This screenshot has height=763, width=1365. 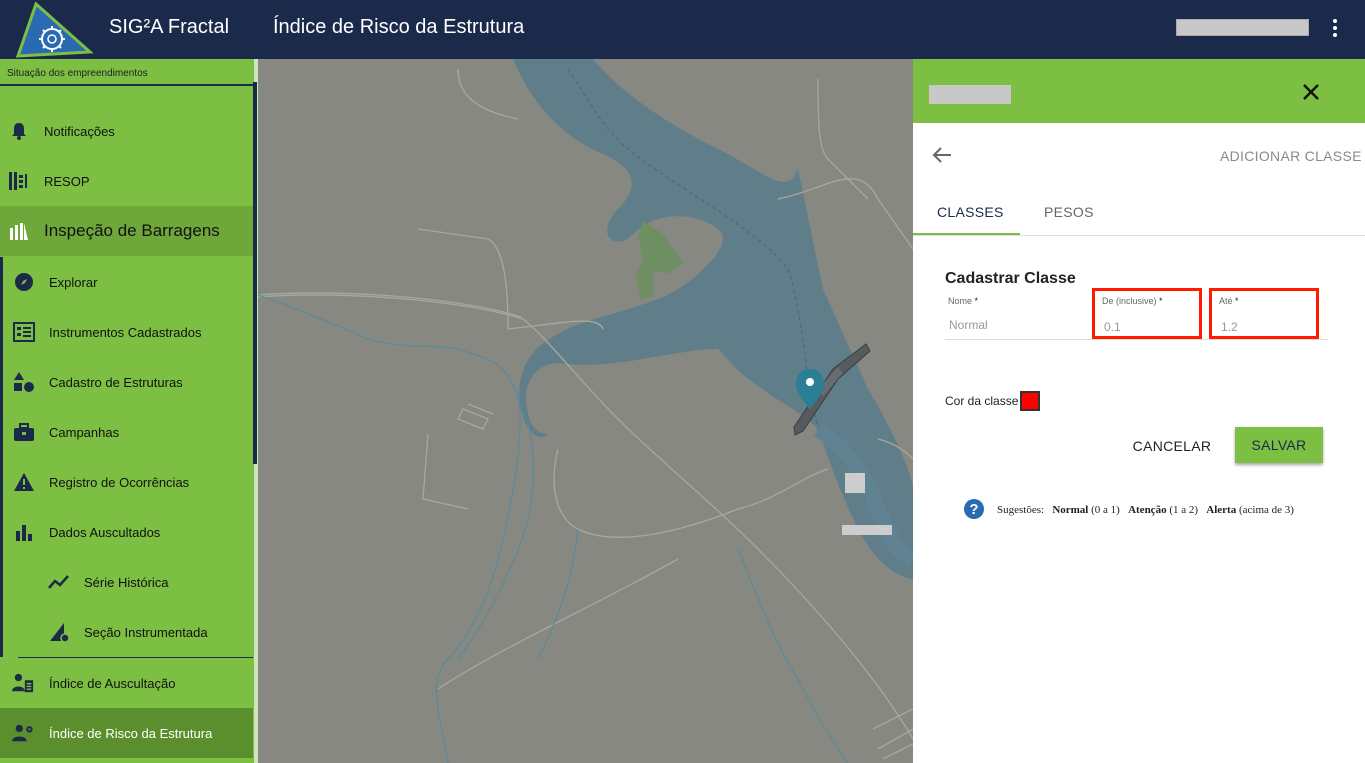 What do you see at coordinates (19, 181) in the screenshot?
I see `resop-icon` at bounding box center [19, 181].